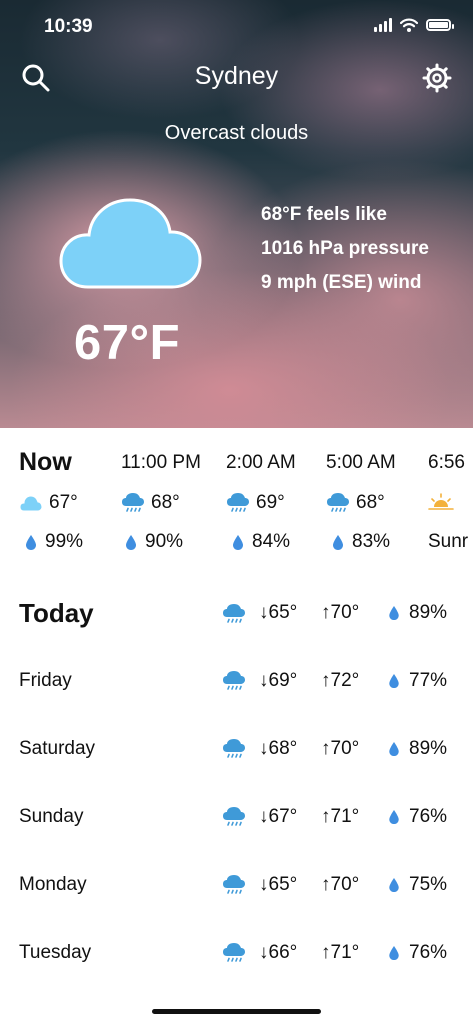 The width and height of the screenshot is (473, 1024). What do you see at coordinates (161, 462) in the screenshot?
I see `hour-time: 11:00 PM` at bounding box center [161, 462].